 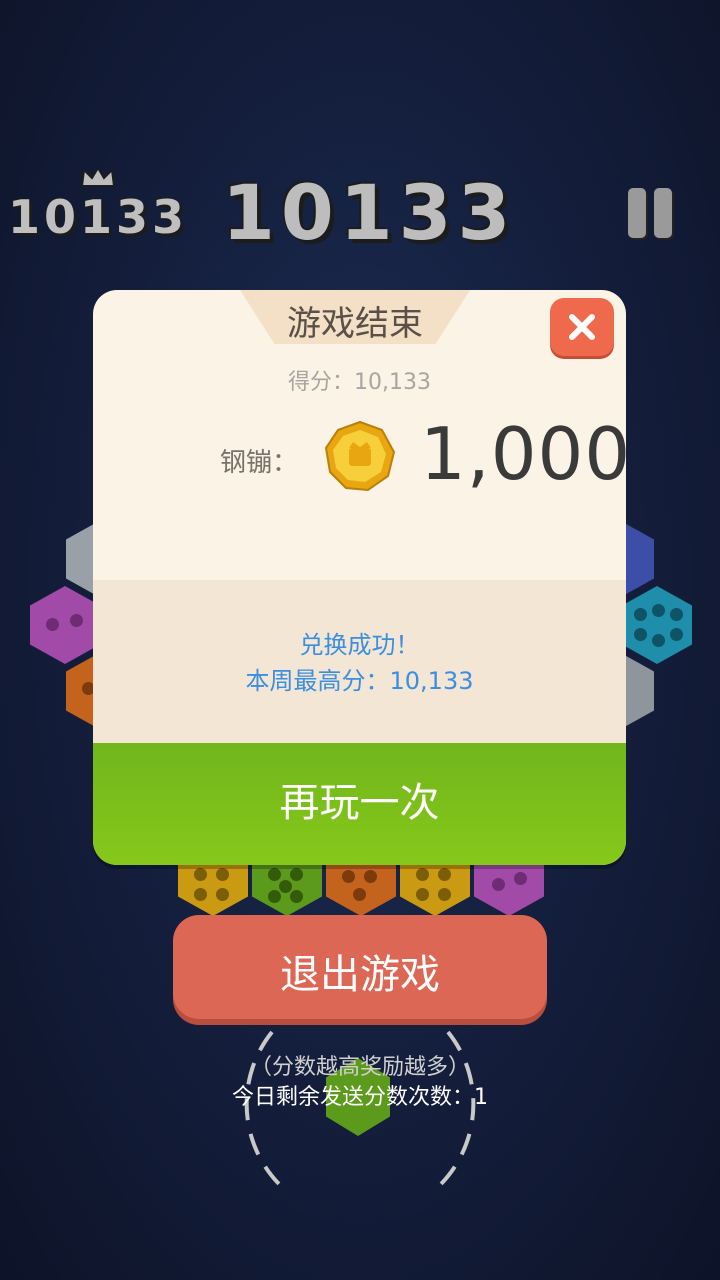 I want to click on pause-button, so click(x=652, y=216).